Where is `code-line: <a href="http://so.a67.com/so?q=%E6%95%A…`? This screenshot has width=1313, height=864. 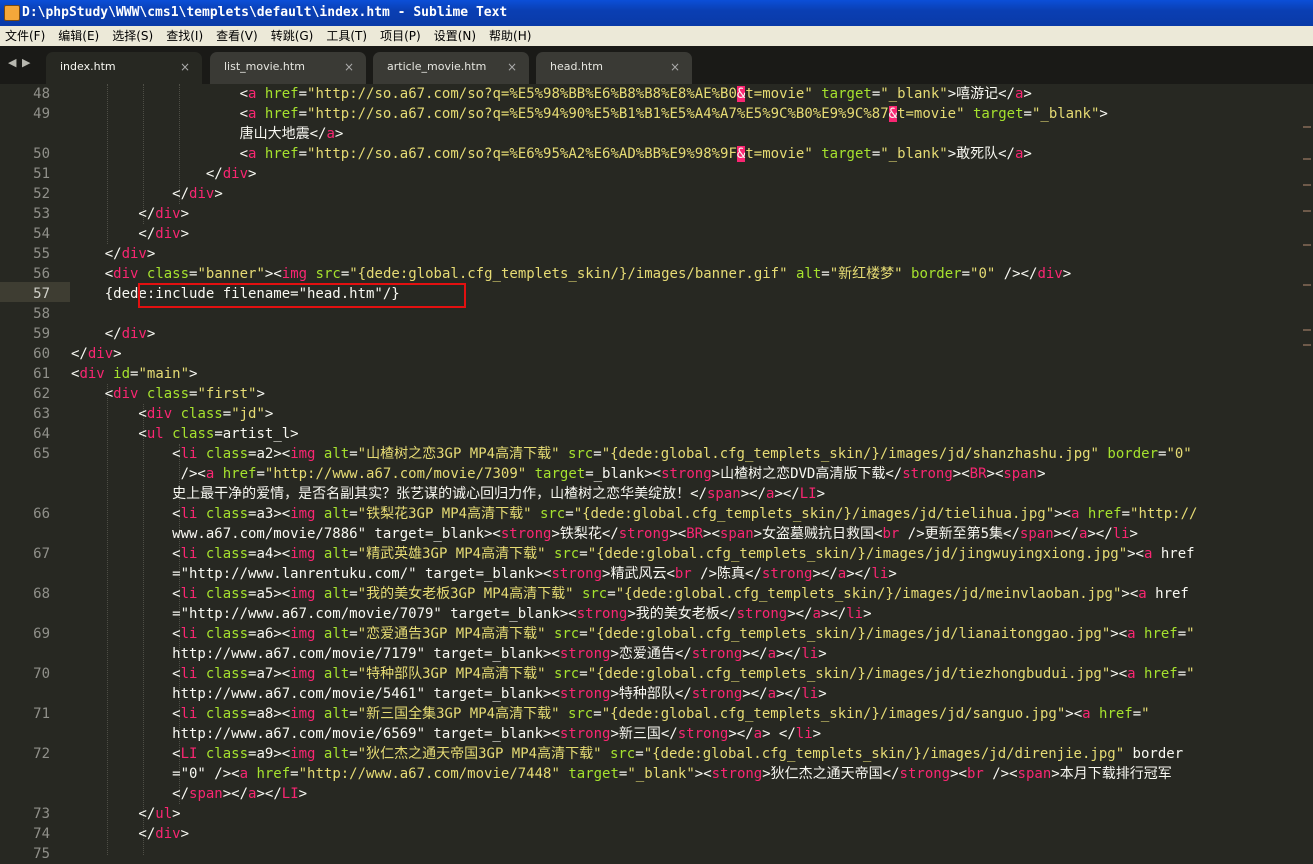
code-line: <a href="http://so.a67.com/so?q=%E6%95%A… is located at coordinates (551, 154).